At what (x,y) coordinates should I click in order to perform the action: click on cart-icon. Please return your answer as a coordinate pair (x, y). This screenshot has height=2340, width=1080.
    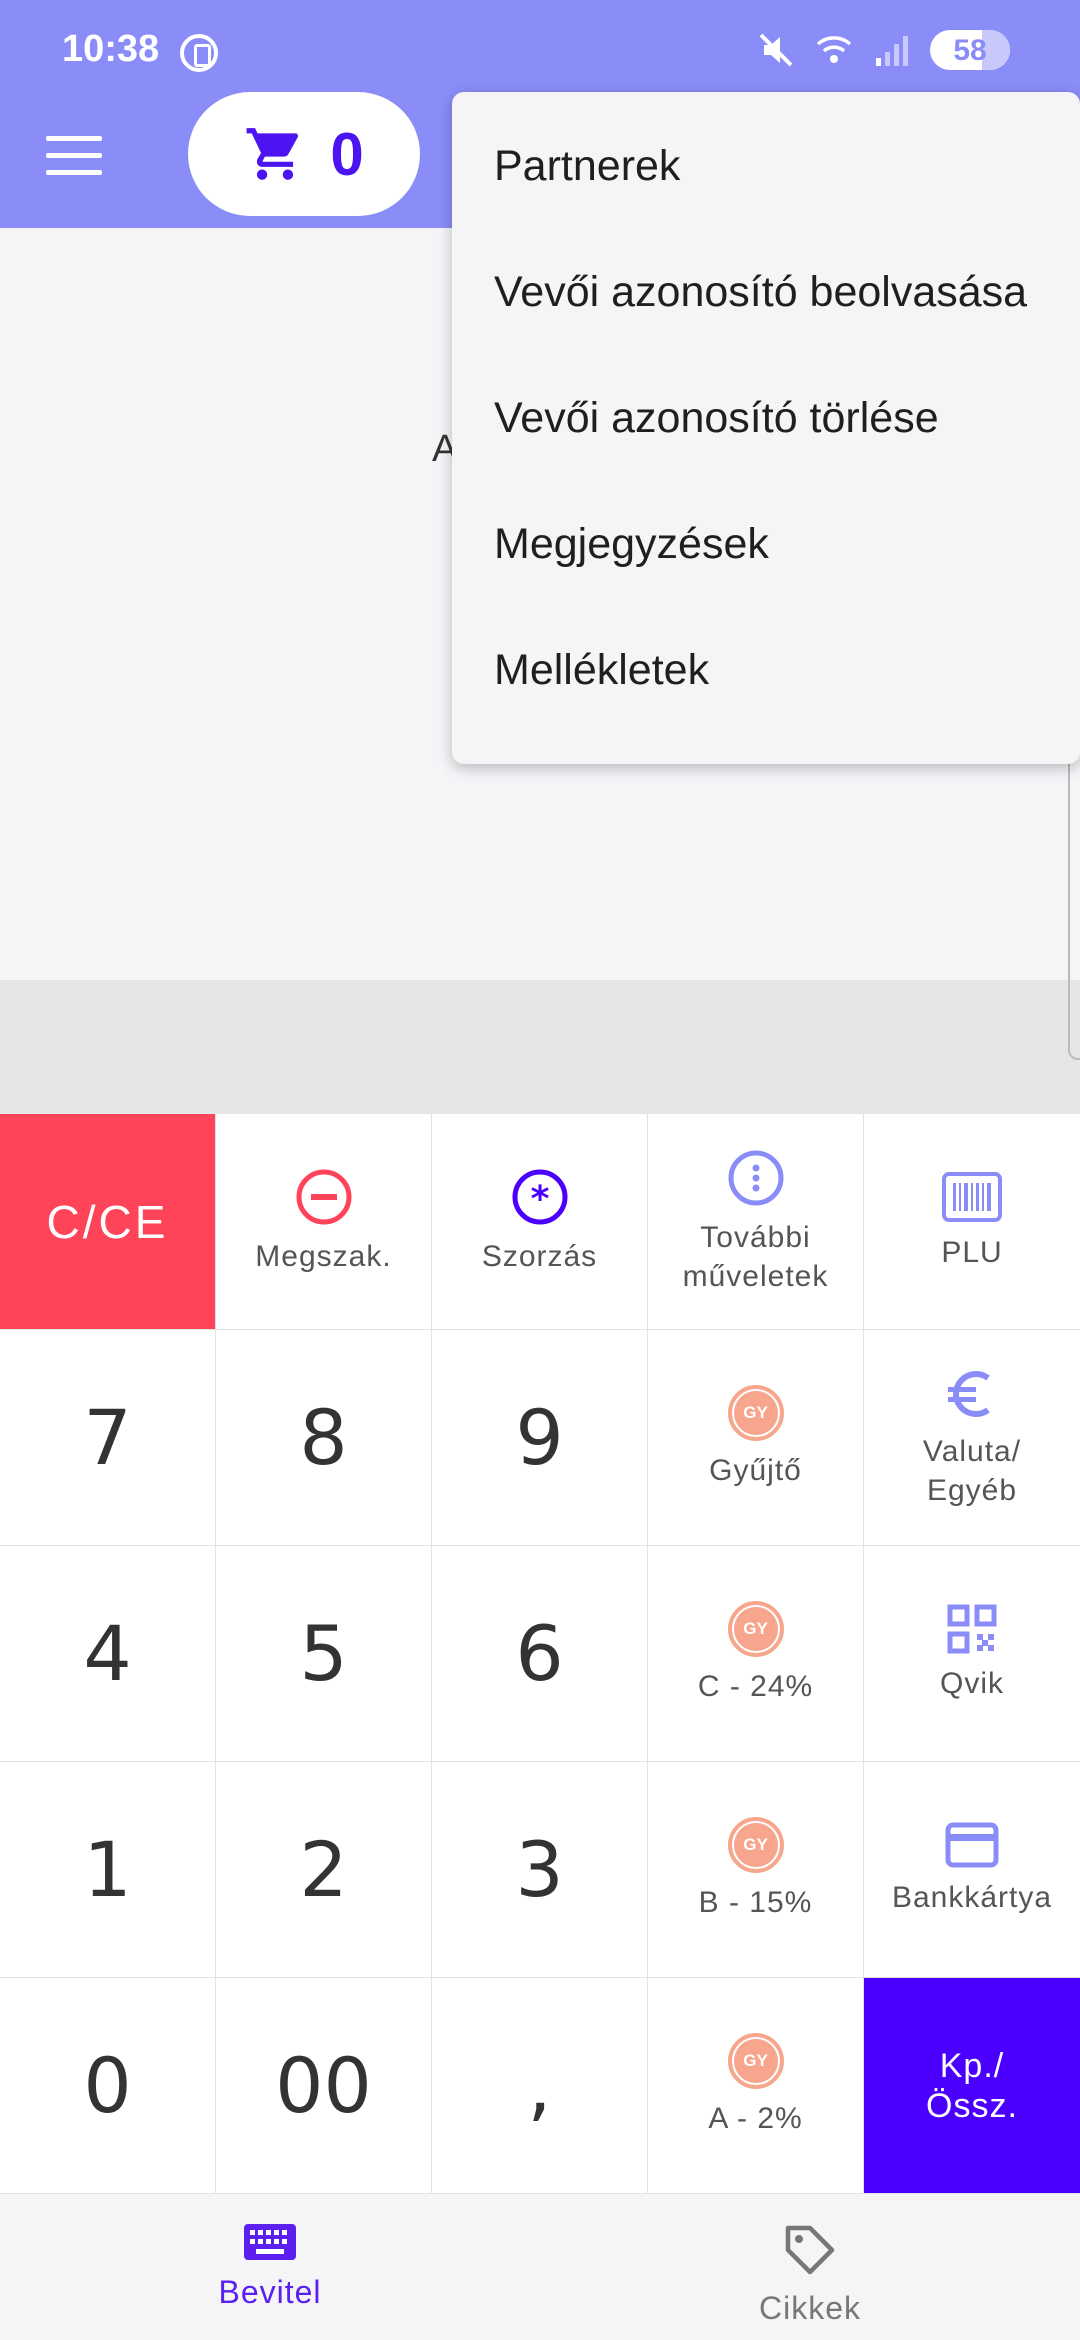
    Looking at the image, I should click on (272, 154).